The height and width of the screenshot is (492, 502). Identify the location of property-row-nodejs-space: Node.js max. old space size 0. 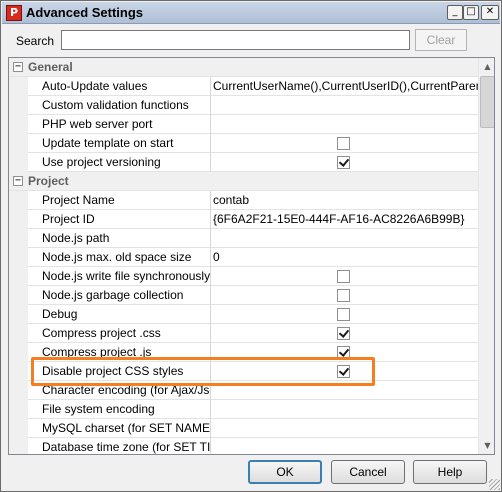
(243, 257).